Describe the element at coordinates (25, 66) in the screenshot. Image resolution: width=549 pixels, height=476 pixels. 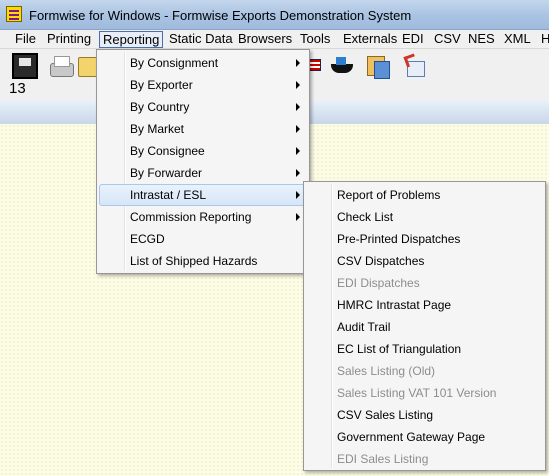
I see `floppy-icon` at that location.